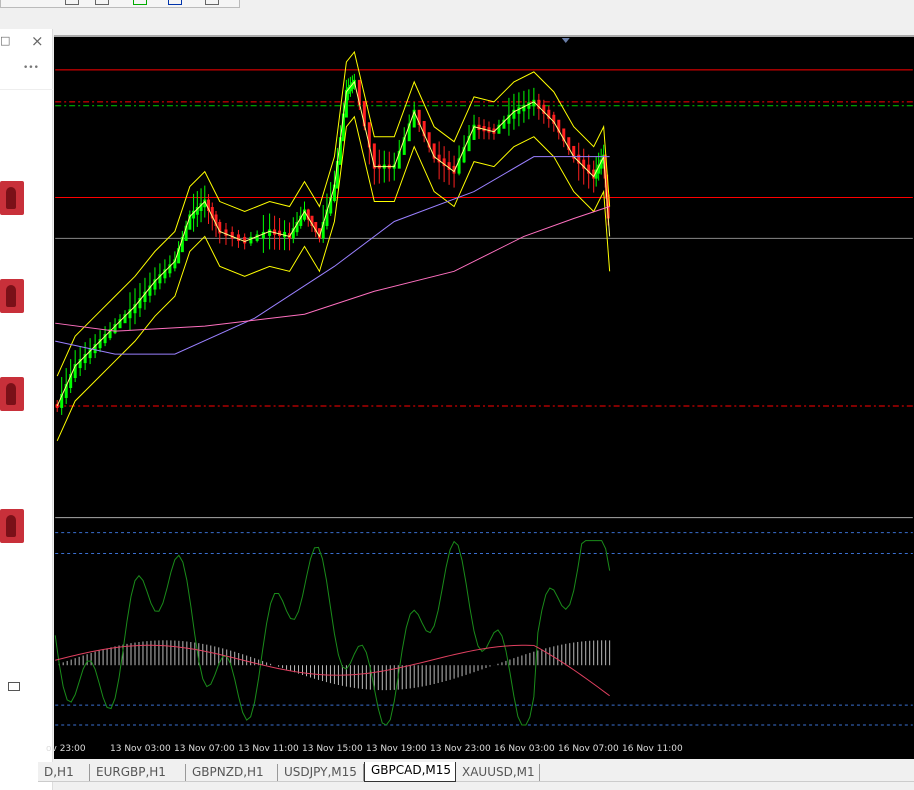 The image size is (914, 790). I want to click on close-button: ×, so click(37, 41).